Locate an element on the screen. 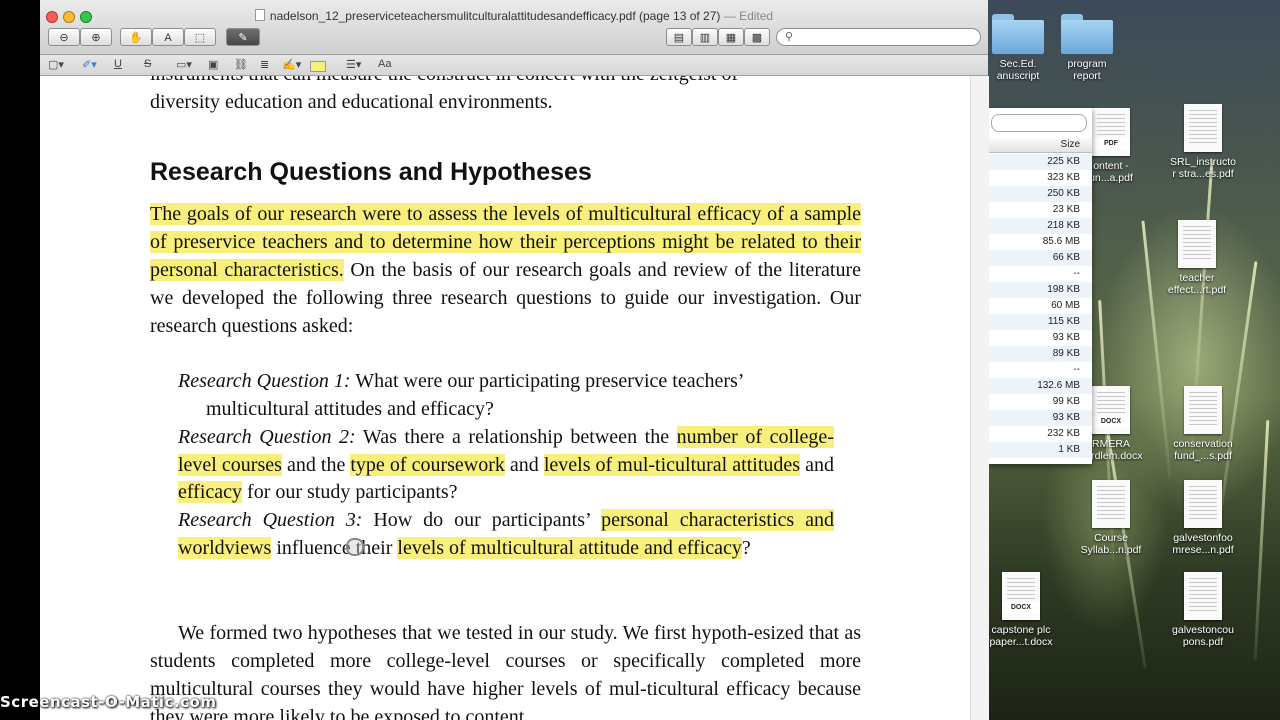 This screenshot has width=1280, height=720. view-contact-sheet-button: ▩ is located at coordinates (757, 37).